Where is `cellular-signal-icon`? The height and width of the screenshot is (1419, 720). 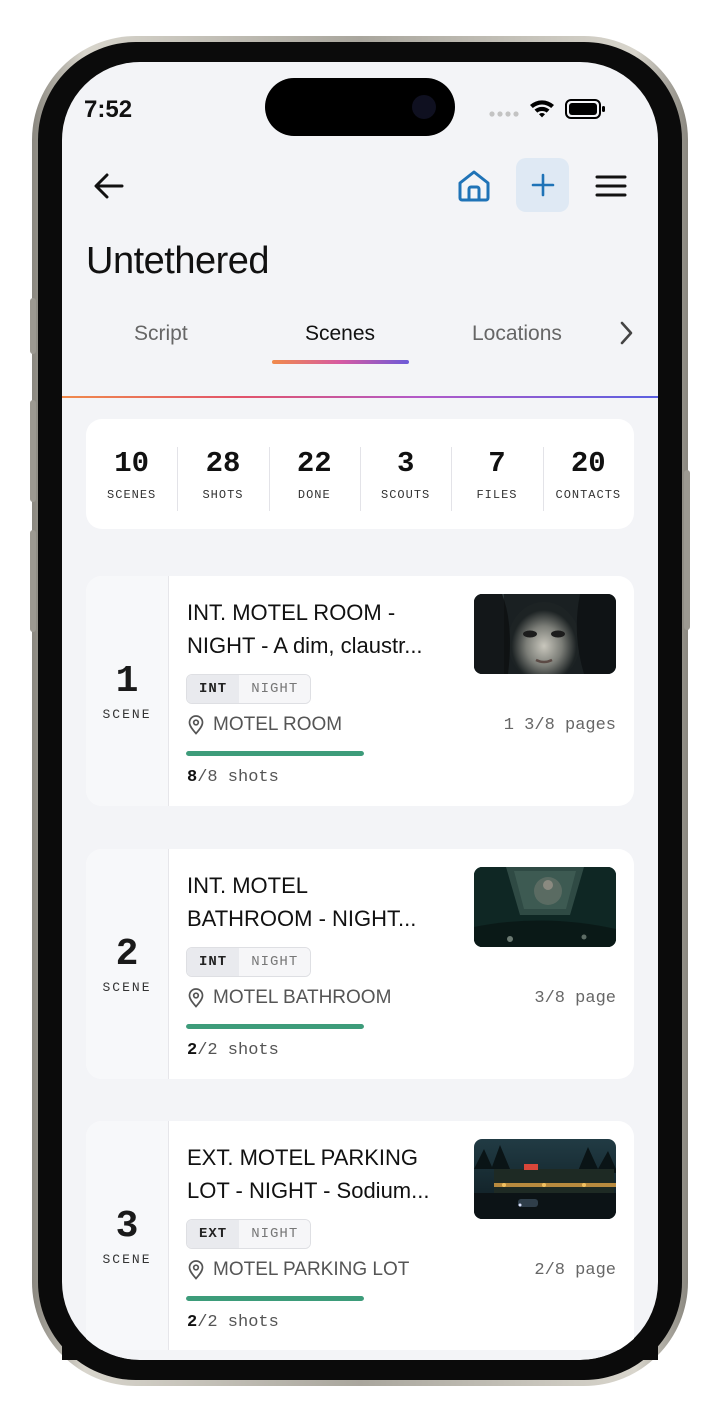 cellular-signal-icon is located at coordinates (504, 114).